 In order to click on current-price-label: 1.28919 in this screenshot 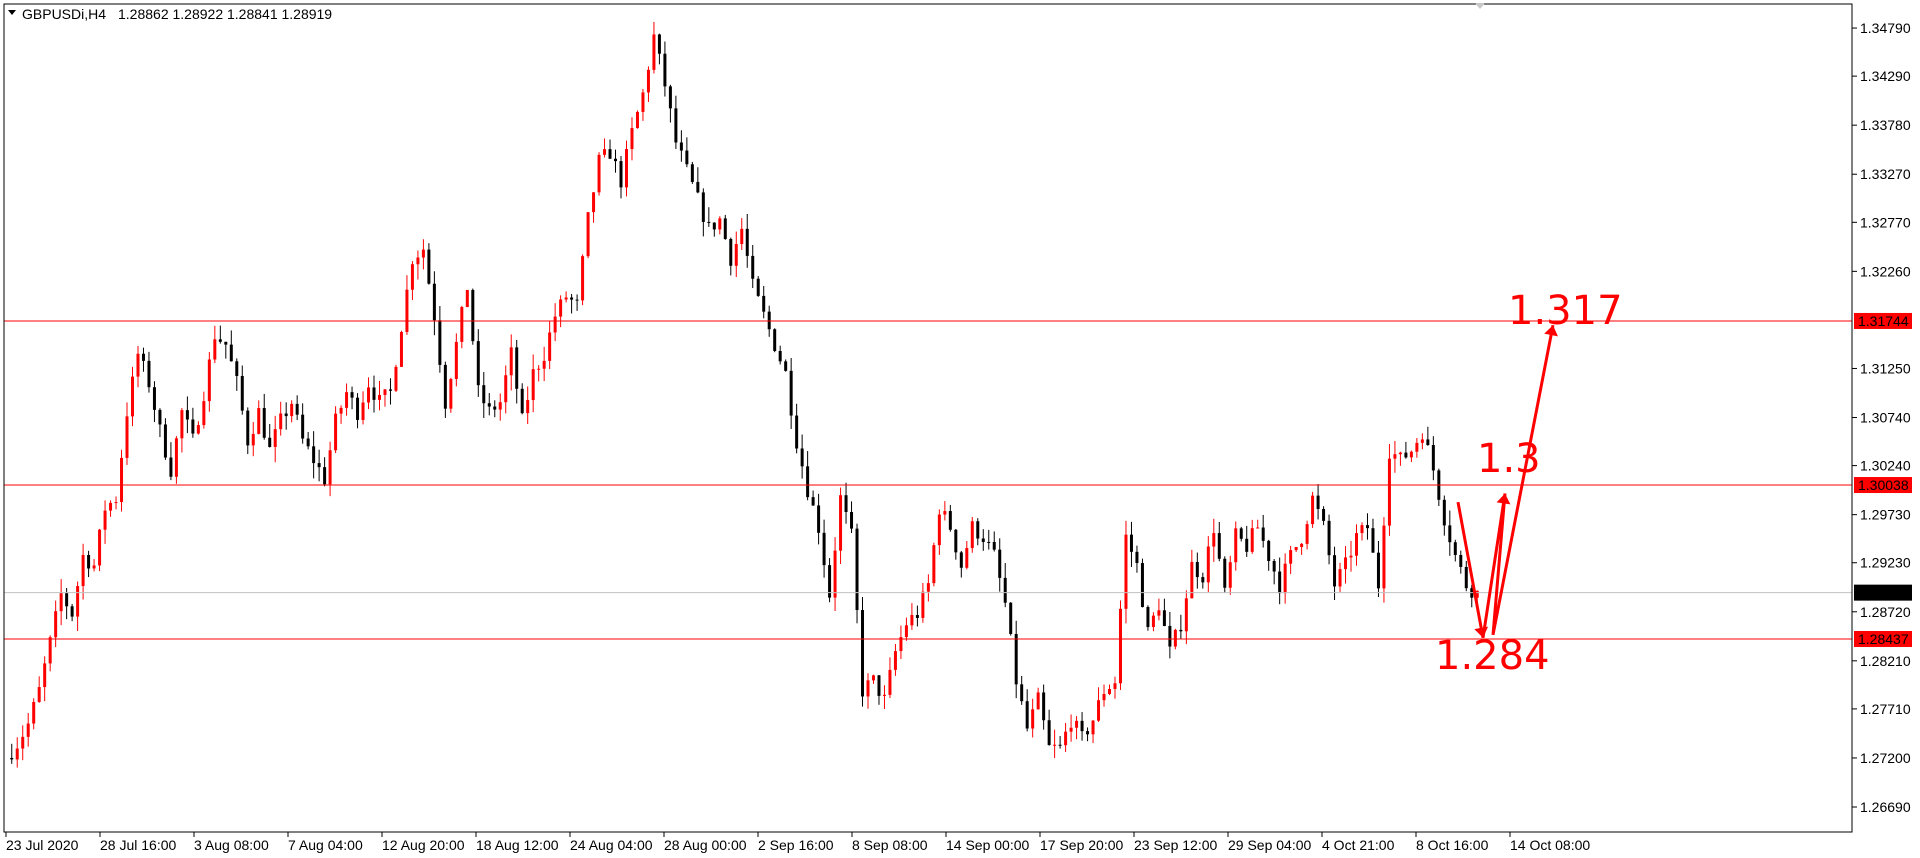, I will do `click(1883, 593)`.